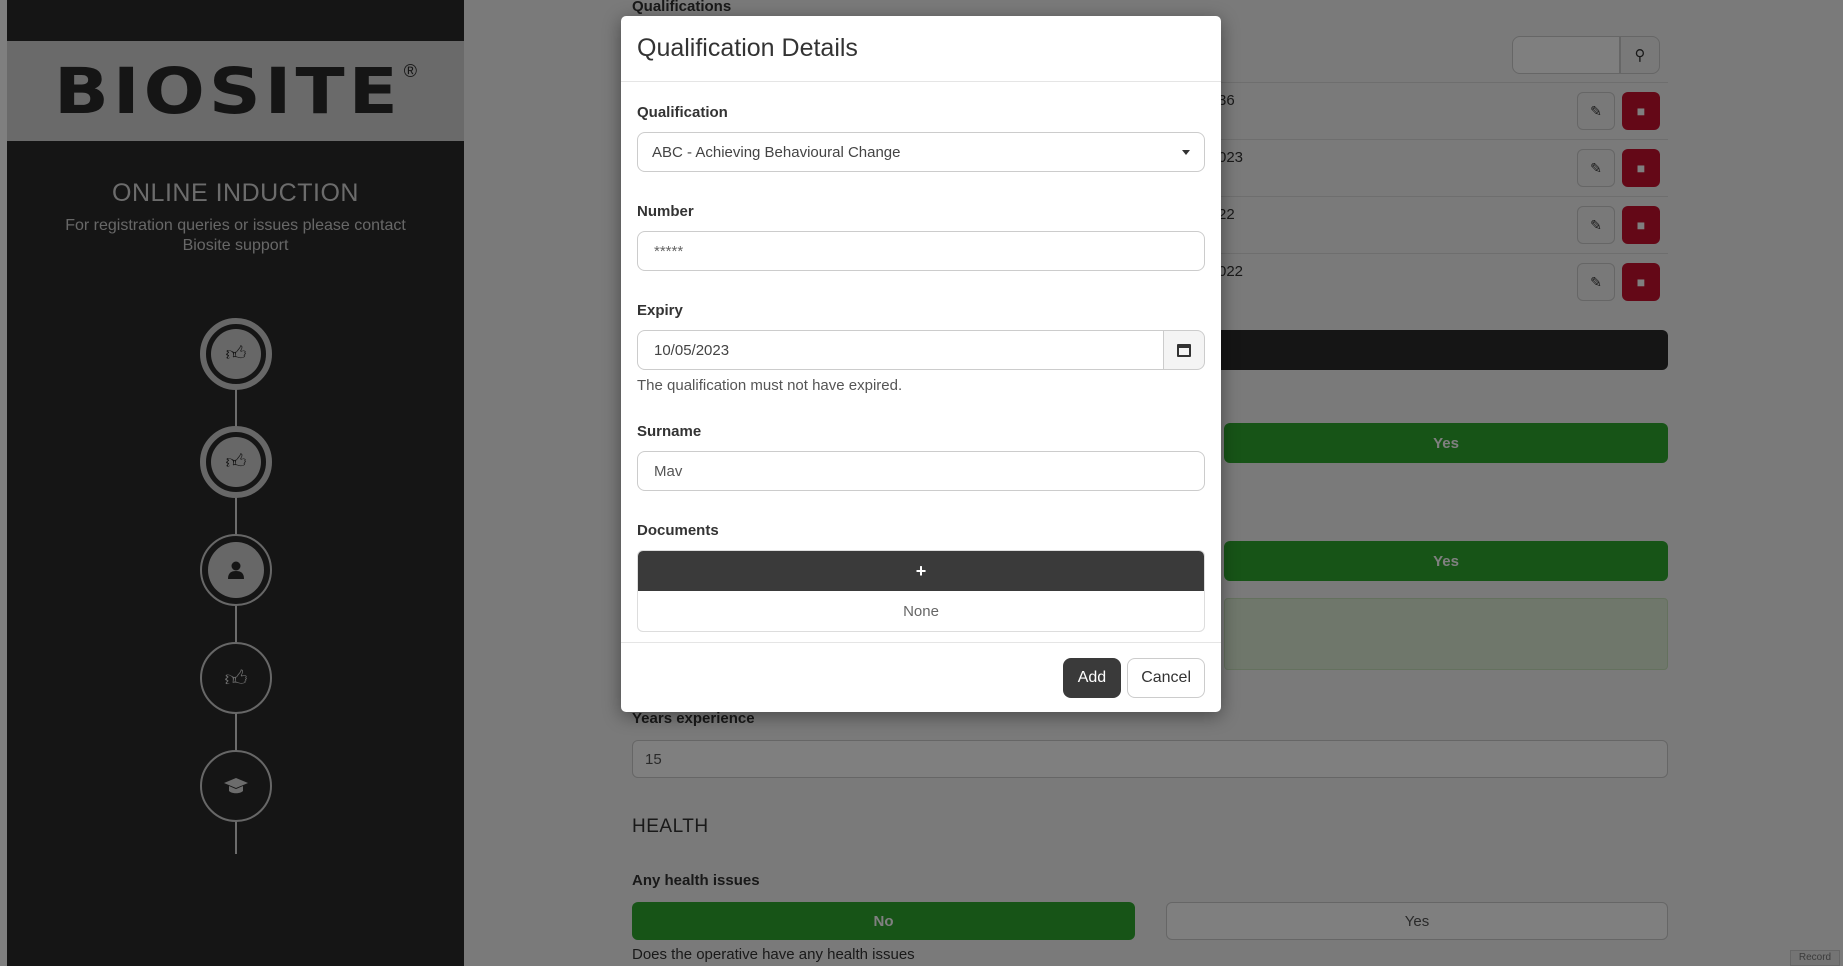 The image size is (1843, 966). What do you see at coordinates (921, 251) in the screenshot?
I see `number-input: *****` at bounding box center [921, 251].